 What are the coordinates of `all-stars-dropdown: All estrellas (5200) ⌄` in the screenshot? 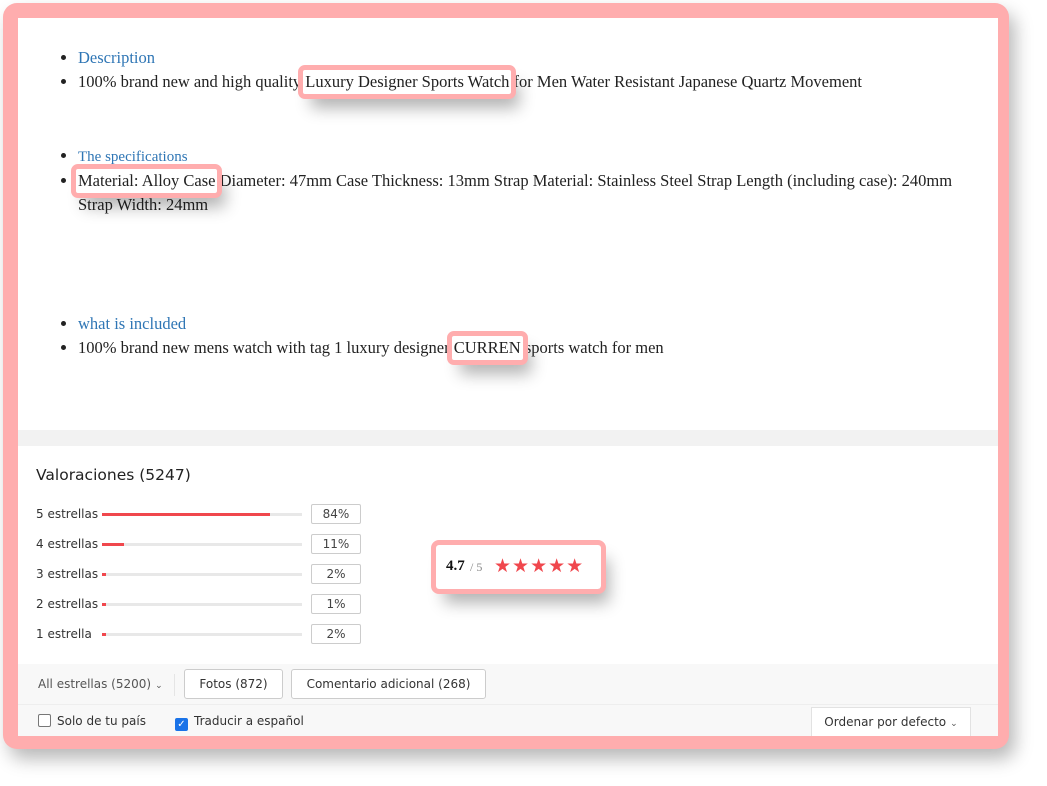 It's located at (100, 684).